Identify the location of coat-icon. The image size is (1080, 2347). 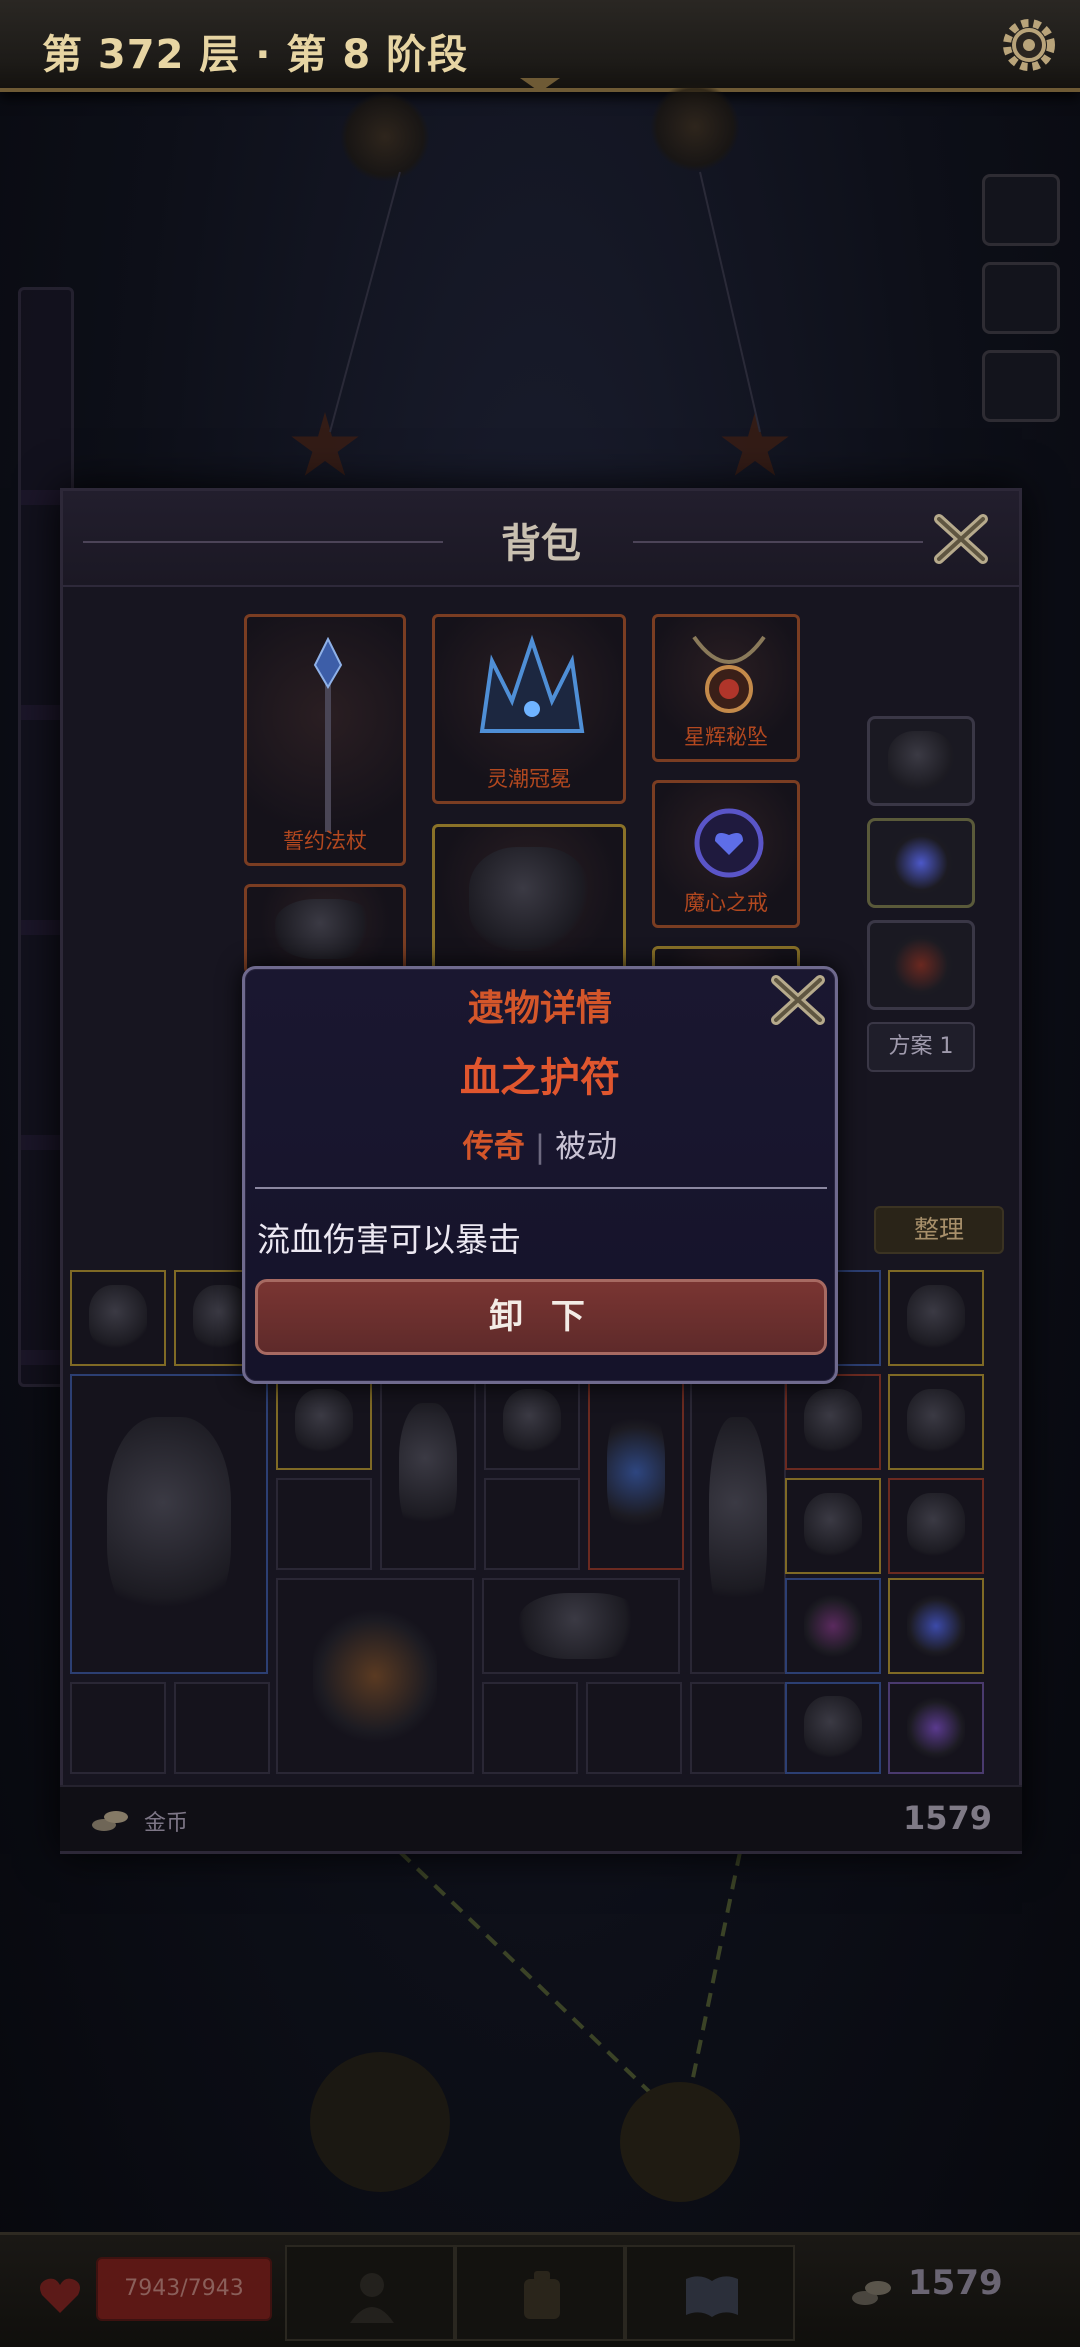
(169, 1524).